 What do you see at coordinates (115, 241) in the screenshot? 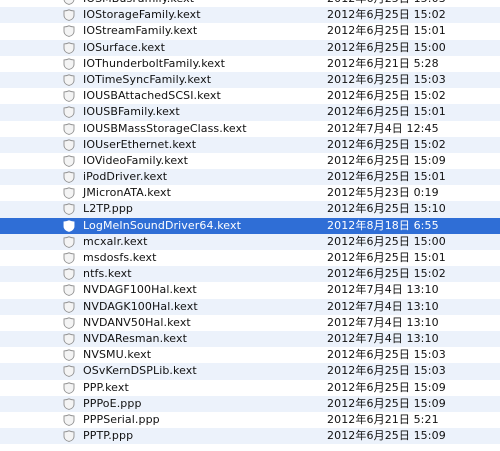
I see `file-name: mcxalr.kext` at bounding box center [115, 241].